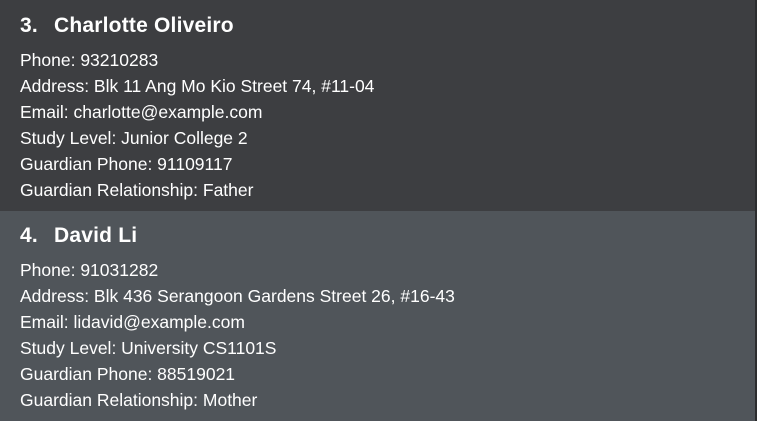 The image size is (757, 421). I want to click on person-guardian-phone: Guardian Phone: 91109117, so click(126, 164).